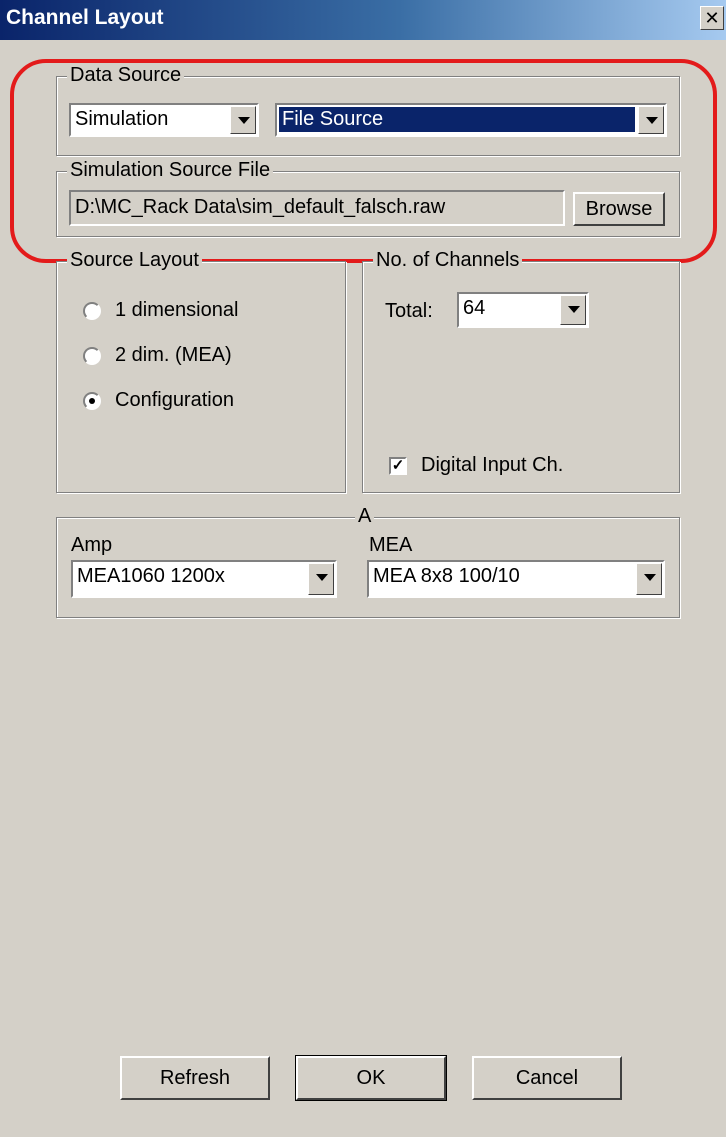 The height and width of the screenshot is (1137, 726). I want to click on digital-input-checkbox: ✓, so click(398, 466).